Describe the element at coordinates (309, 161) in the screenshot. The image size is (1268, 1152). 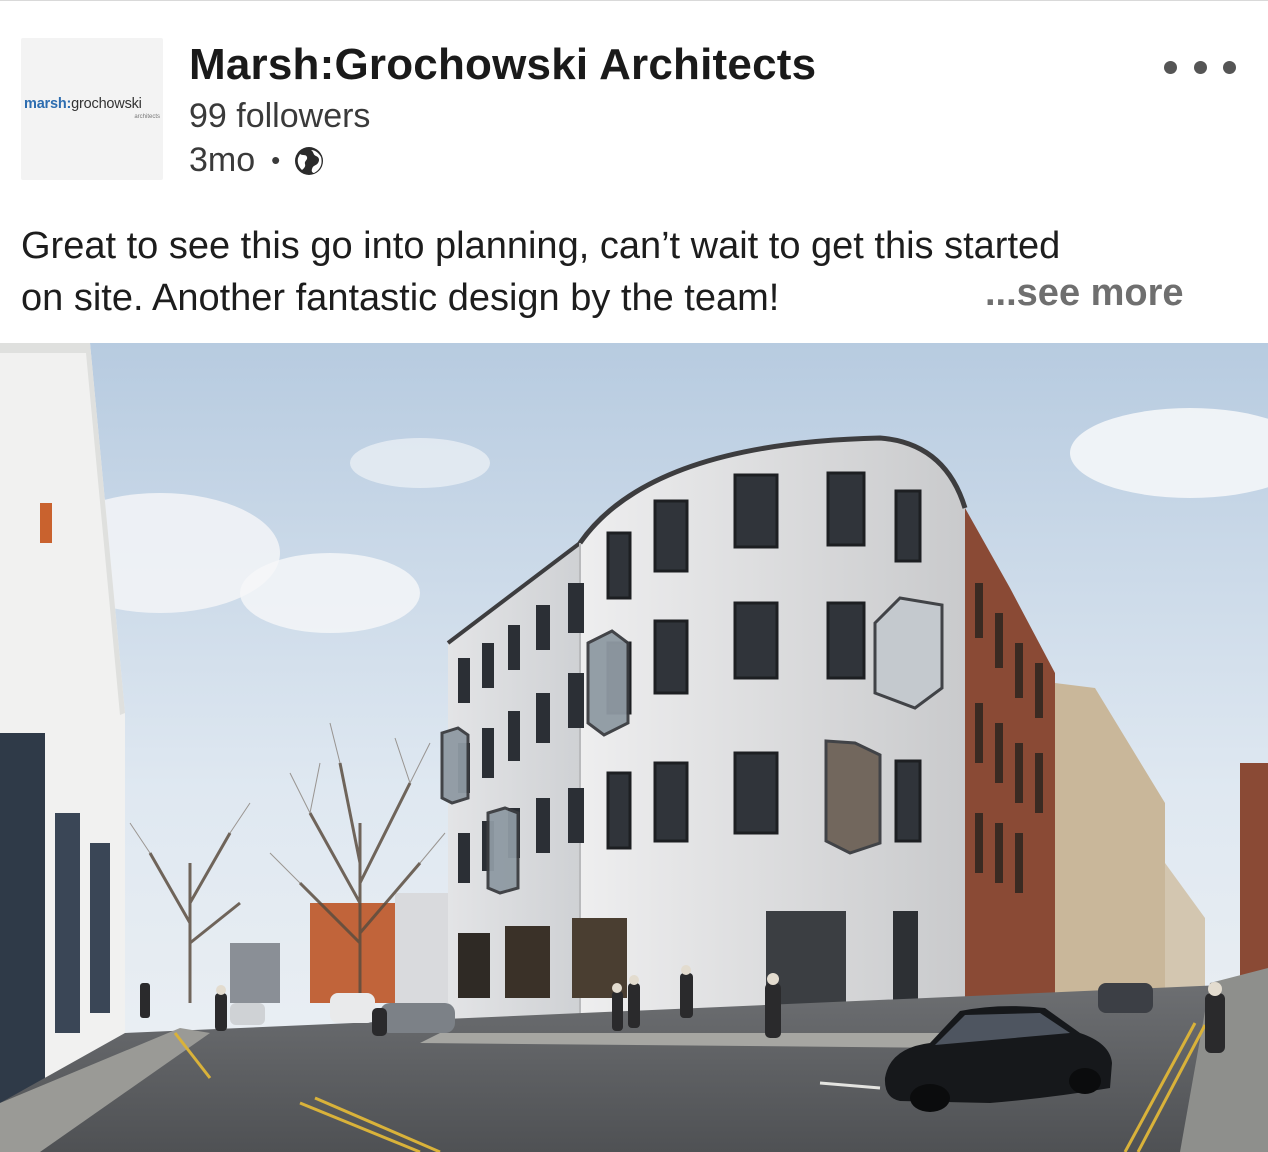
I see `globe-icon` at that location.